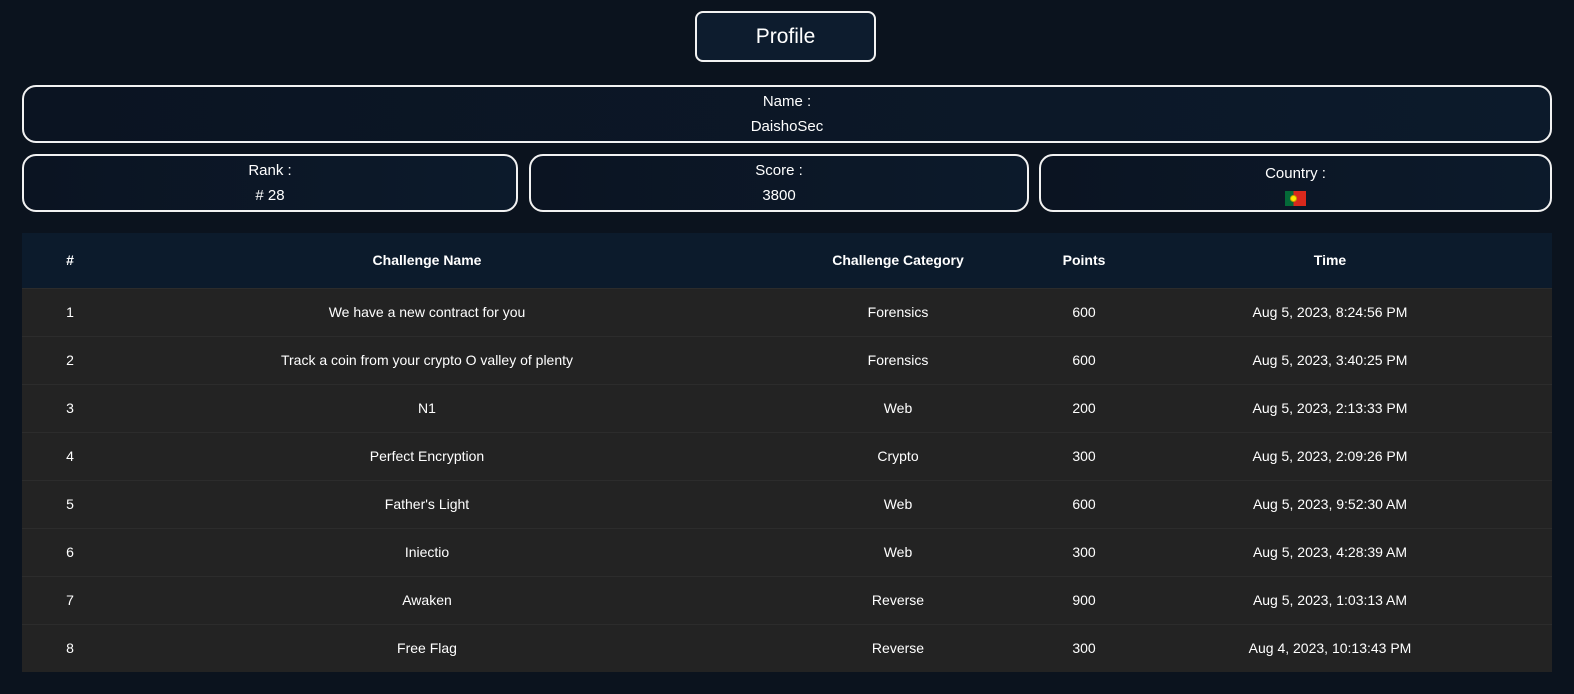  What do you see at coordinates (1330, 504) in the screenshot?
I see `cell-time: Aug 5, 2023, 9:52:30 AM` at bounding box center [1330, 504].